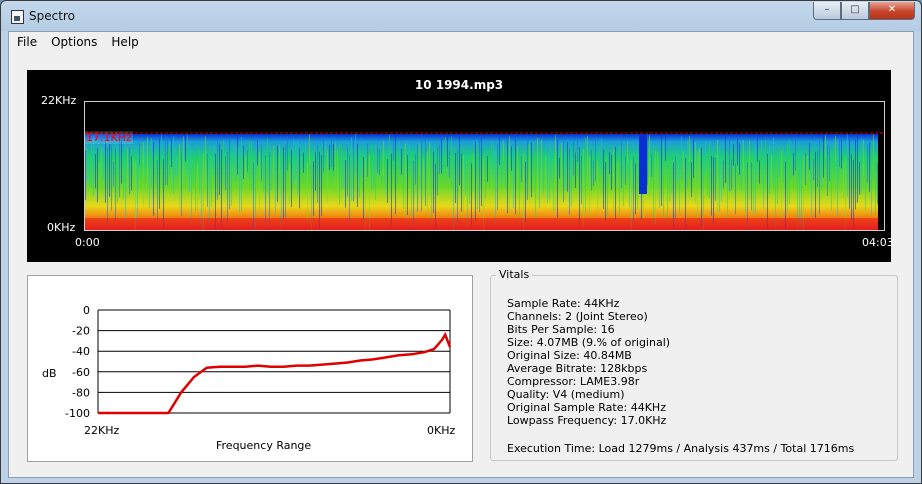 The width and height of the screenshot is (922, 484). What do you see at coordinates (26, 42) in the screenshot?
I see `menu-file: File` at bounding box center [26, 42].